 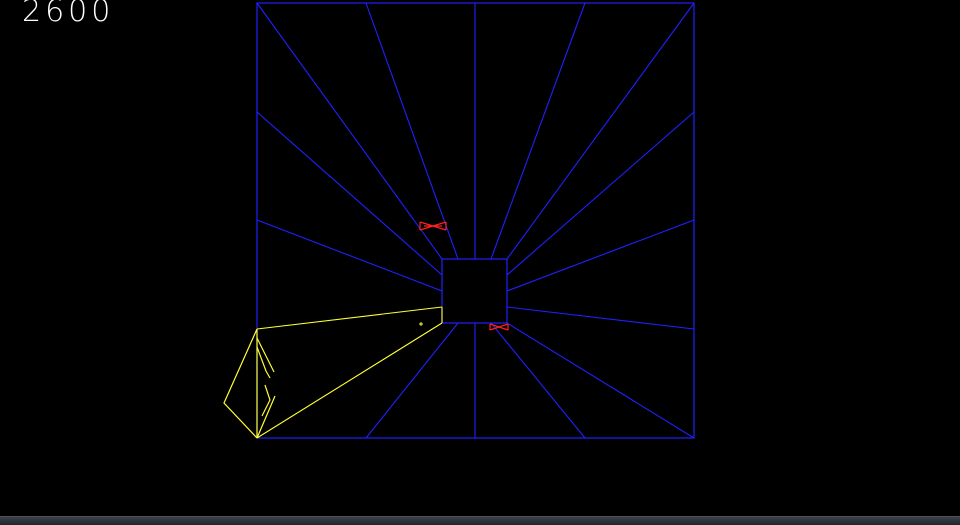 I want to click on player-ship, so click(x=249, y=383).